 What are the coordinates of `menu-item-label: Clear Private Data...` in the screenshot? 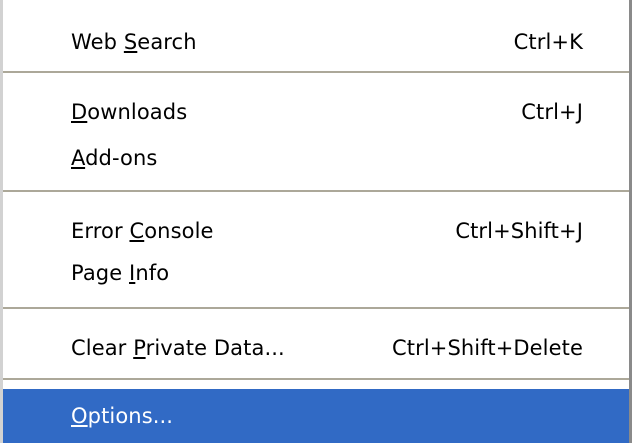 It's located at (178, 348).